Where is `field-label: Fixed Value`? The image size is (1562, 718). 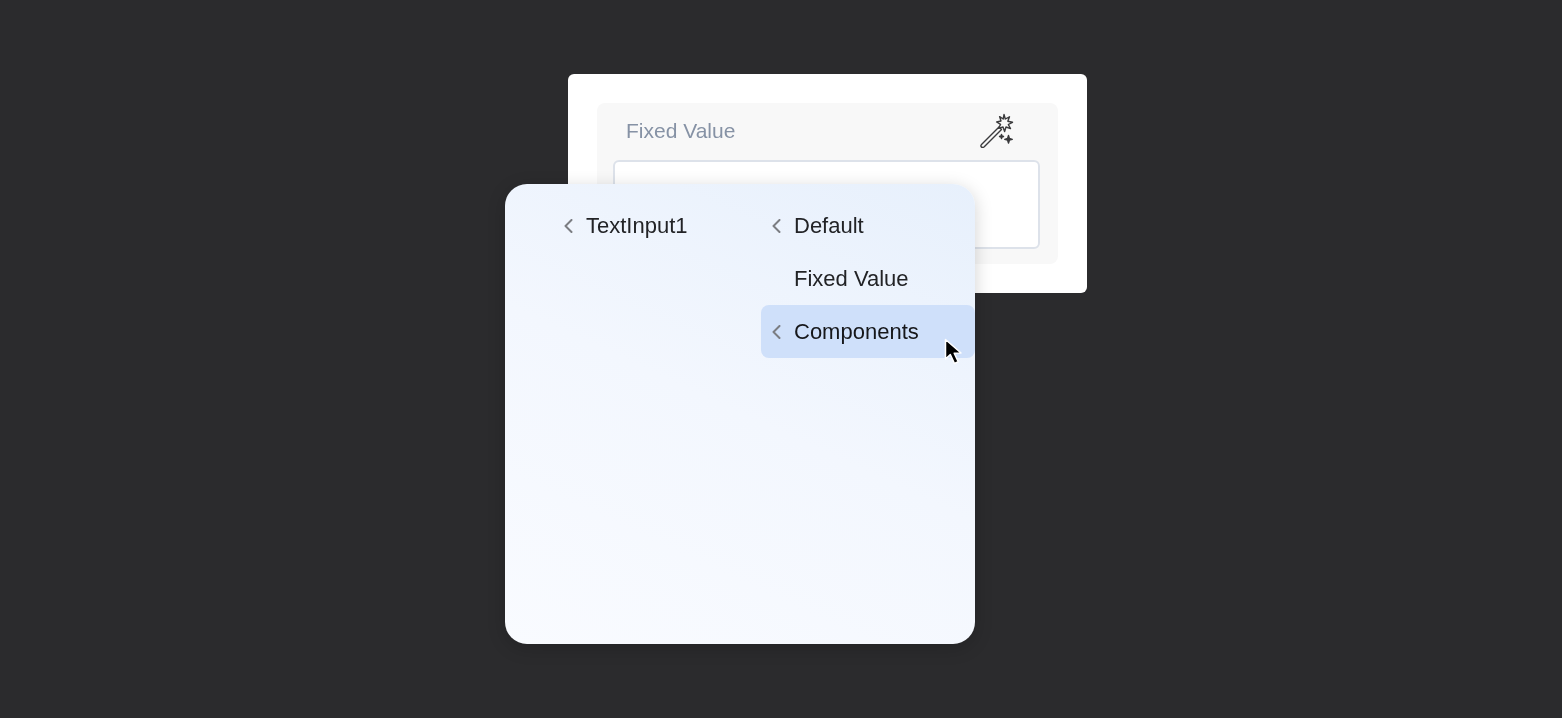
field-label: Fixed Value is located at coordinates (681, 130).